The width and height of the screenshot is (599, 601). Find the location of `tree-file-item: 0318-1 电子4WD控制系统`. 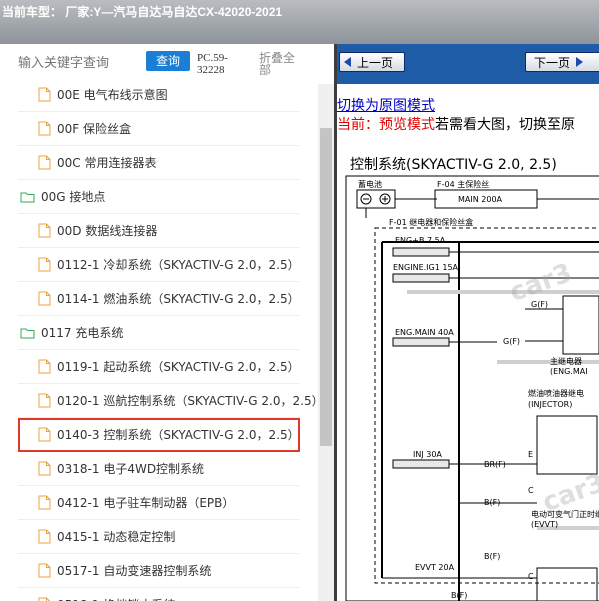

tree-file-item: 0318-1 电子4WD控制系统 is located at coordinates (159, 469).